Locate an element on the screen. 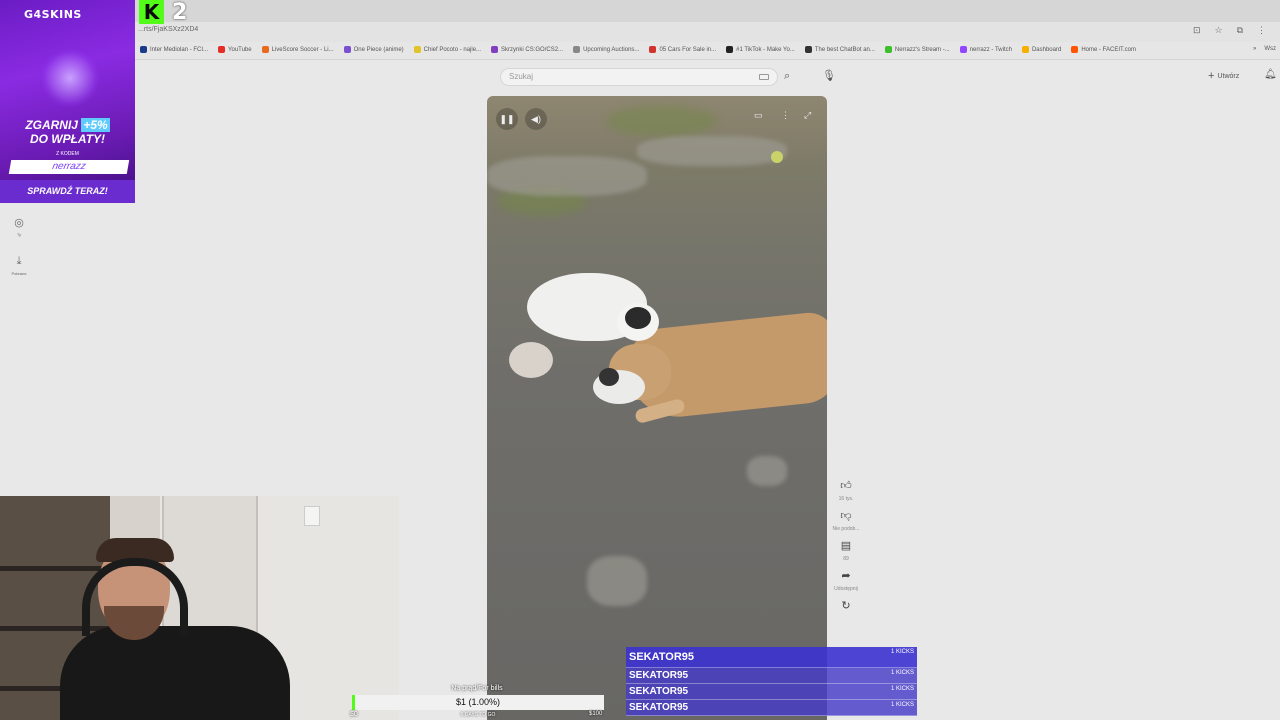 The width and height of the screenshot is (1280, 720). ad-headline: ZGARNIJ +5% is located at coordinates (67, 125).